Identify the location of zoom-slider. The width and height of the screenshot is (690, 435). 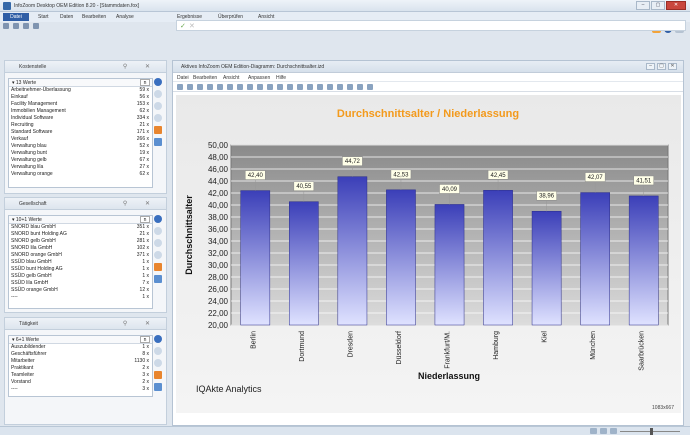
(650, 431).